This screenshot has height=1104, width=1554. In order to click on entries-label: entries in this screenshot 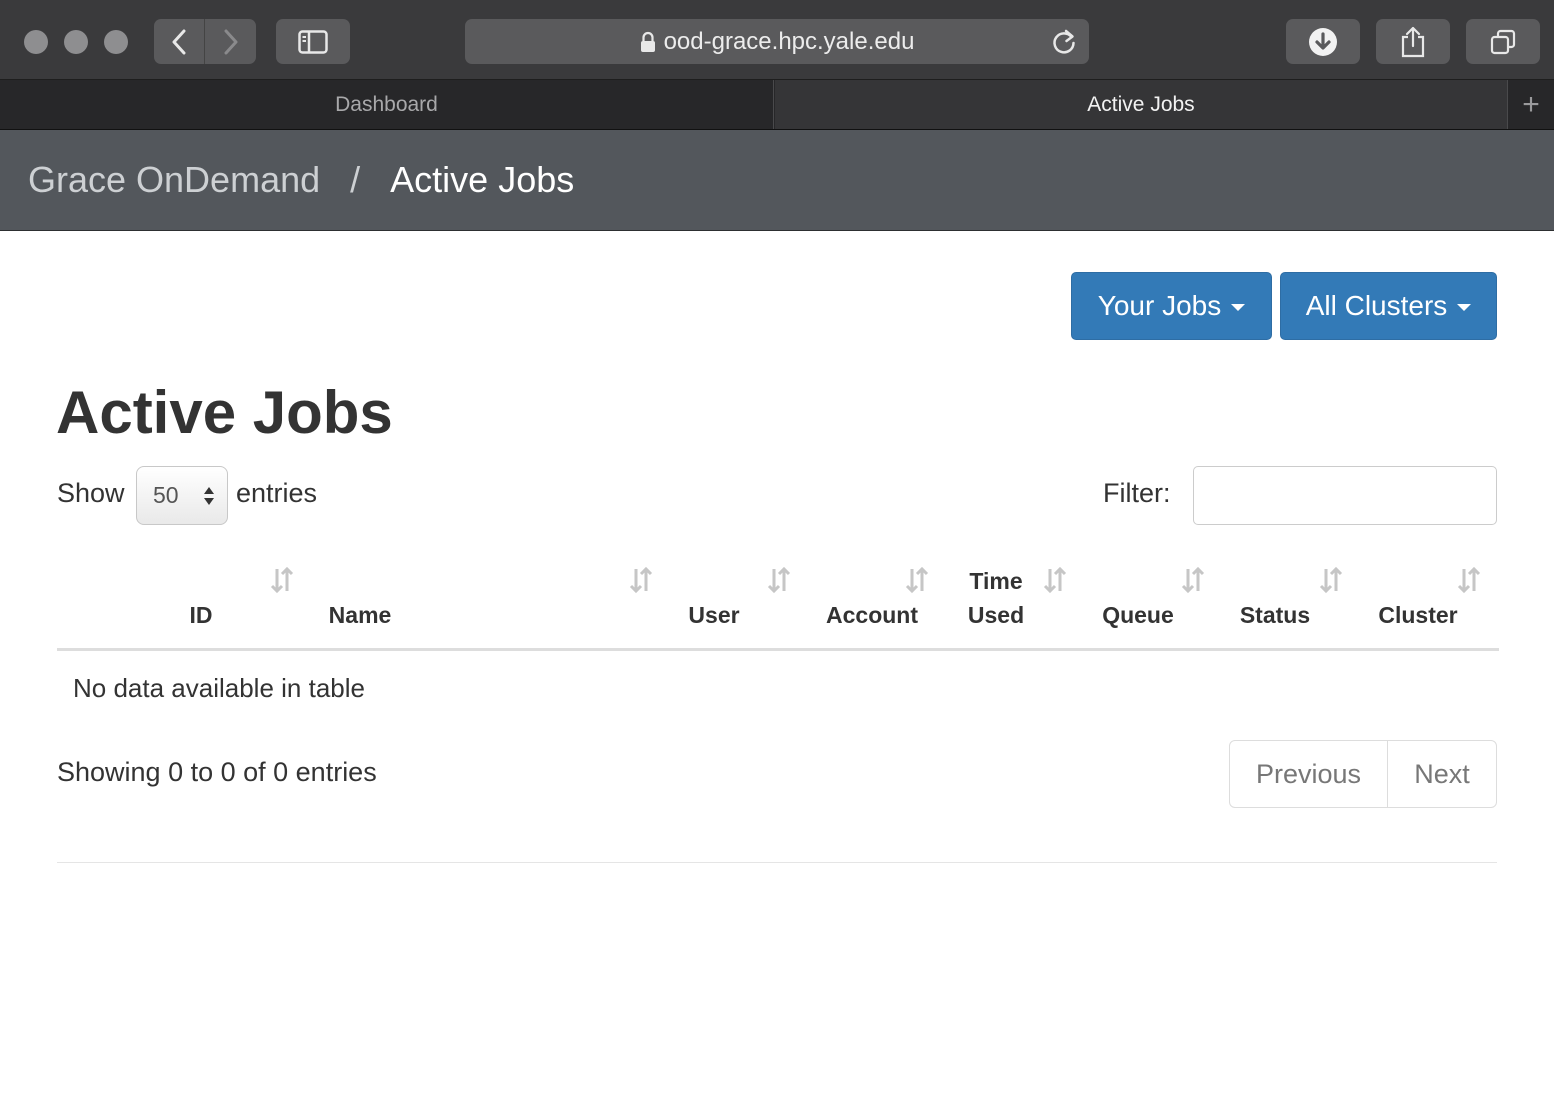, I will do `click(277, 493)`.